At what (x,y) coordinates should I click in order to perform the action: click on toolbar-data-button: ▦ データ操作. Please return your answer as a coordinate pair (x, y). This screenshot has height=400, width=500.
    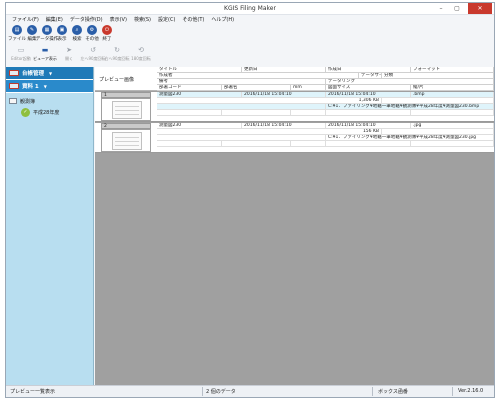
    Looking at the image, I should click on (47, 35).